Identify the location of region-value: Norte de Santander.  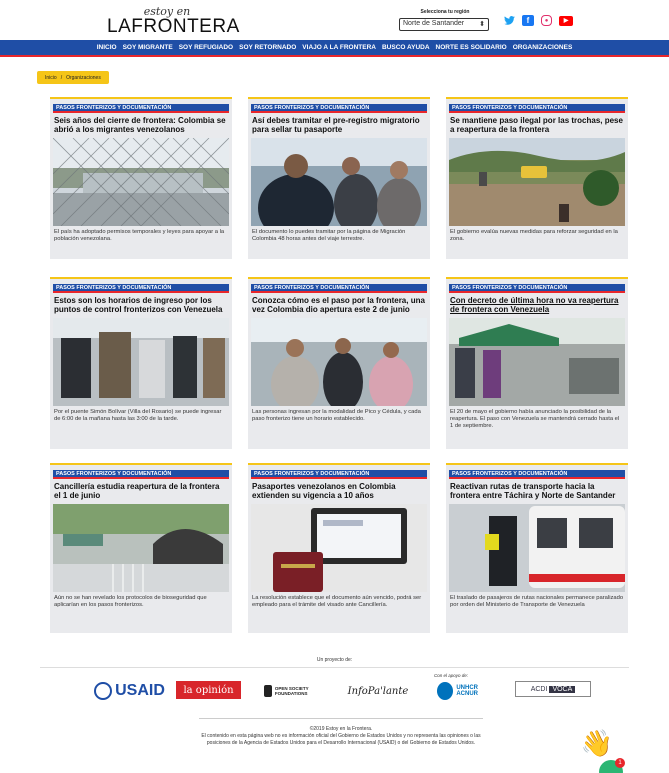
(434, 23).